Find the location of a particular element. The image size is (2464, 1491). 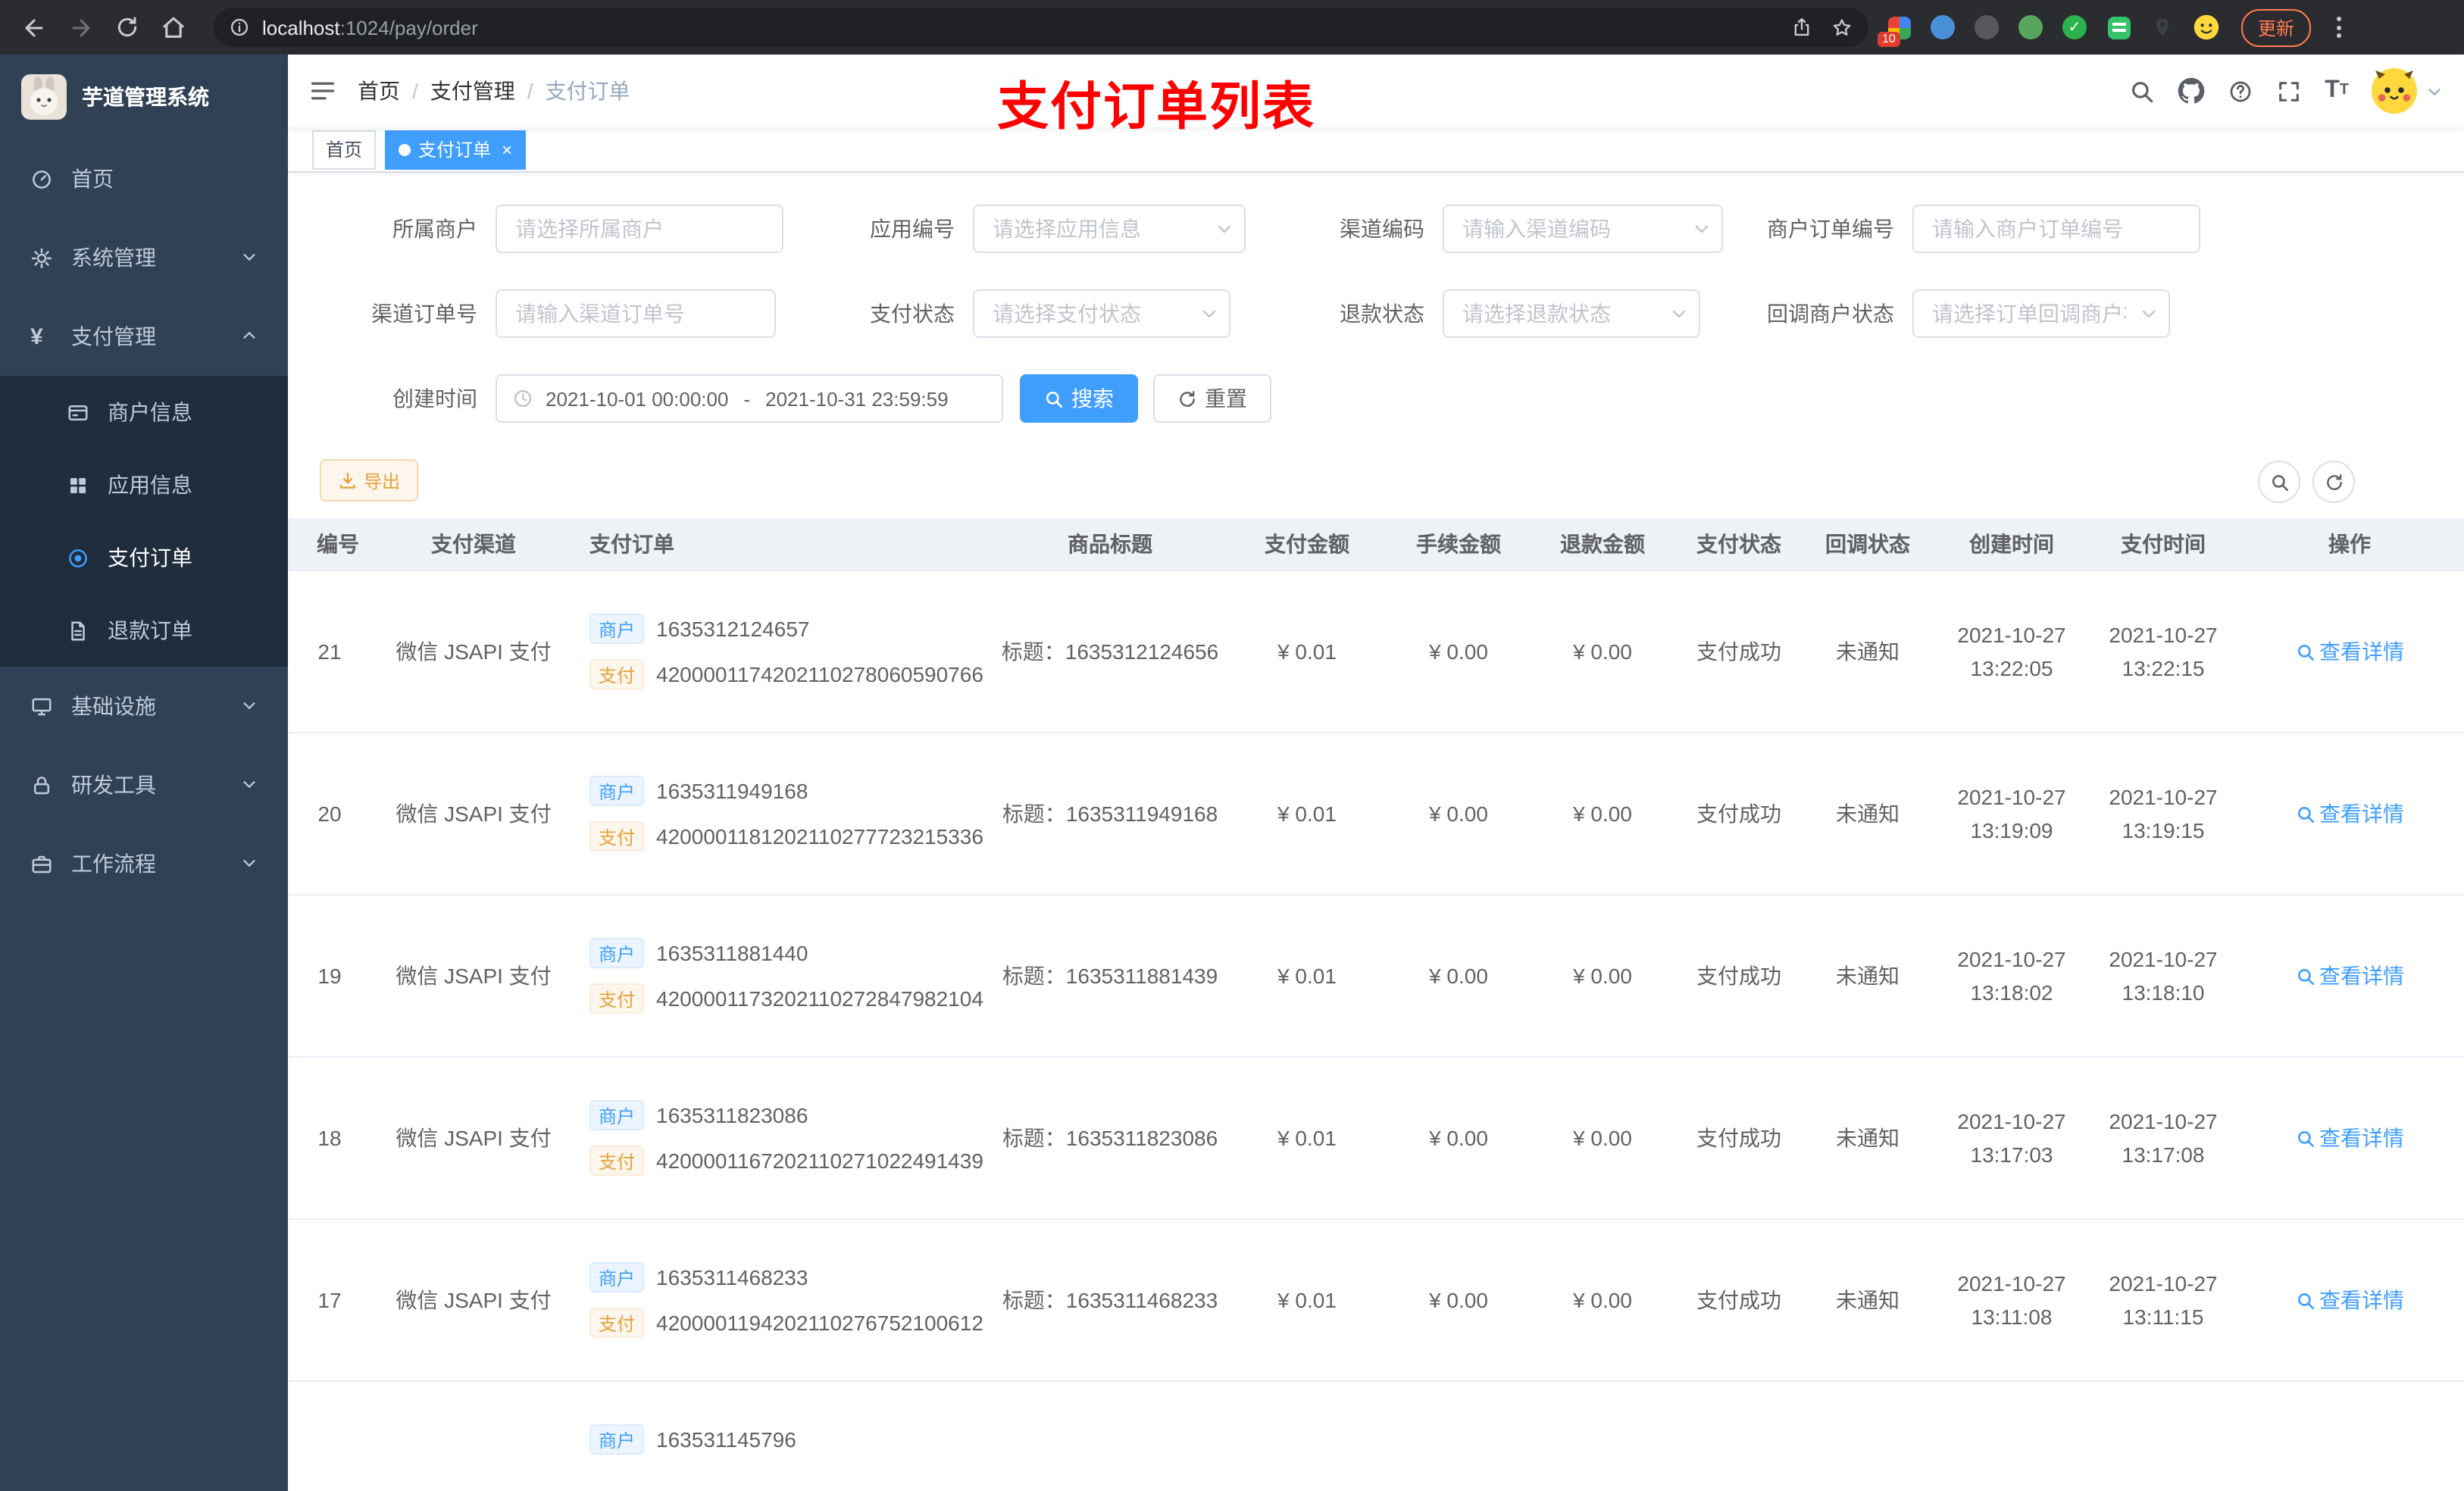

sidebar-item-devtools: 研发工具 is located at coordinates (144, 785).